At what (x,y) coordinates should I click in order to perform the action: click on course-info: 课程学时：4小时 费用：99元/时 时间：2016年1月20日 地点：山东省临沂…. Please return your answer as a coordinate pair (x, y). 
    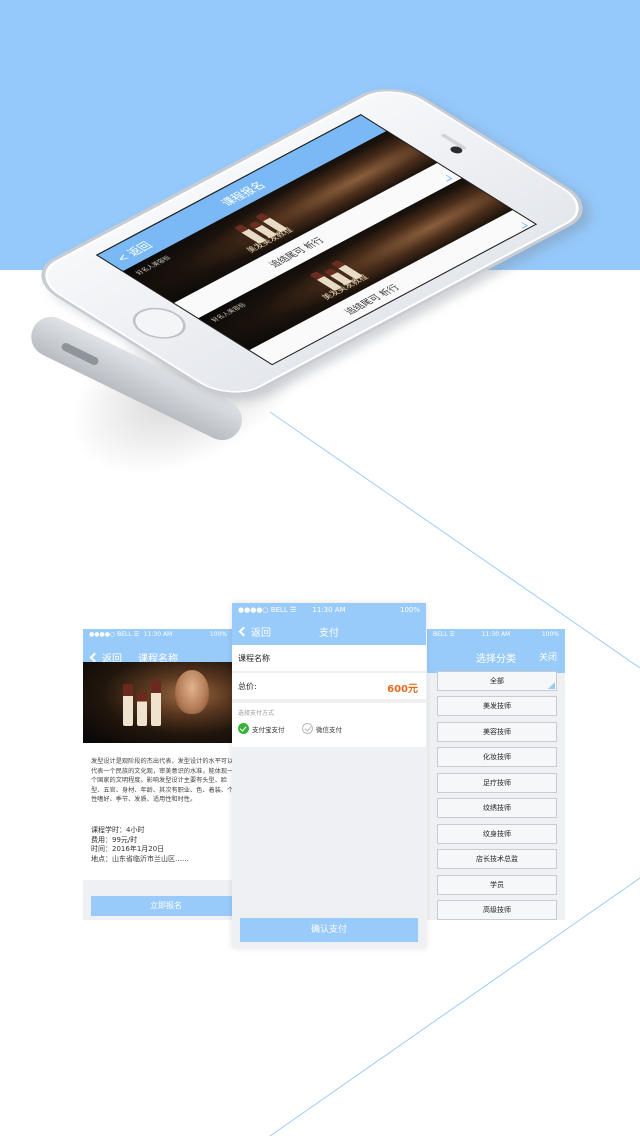
    Looking at the image, I should click on (140, 845).